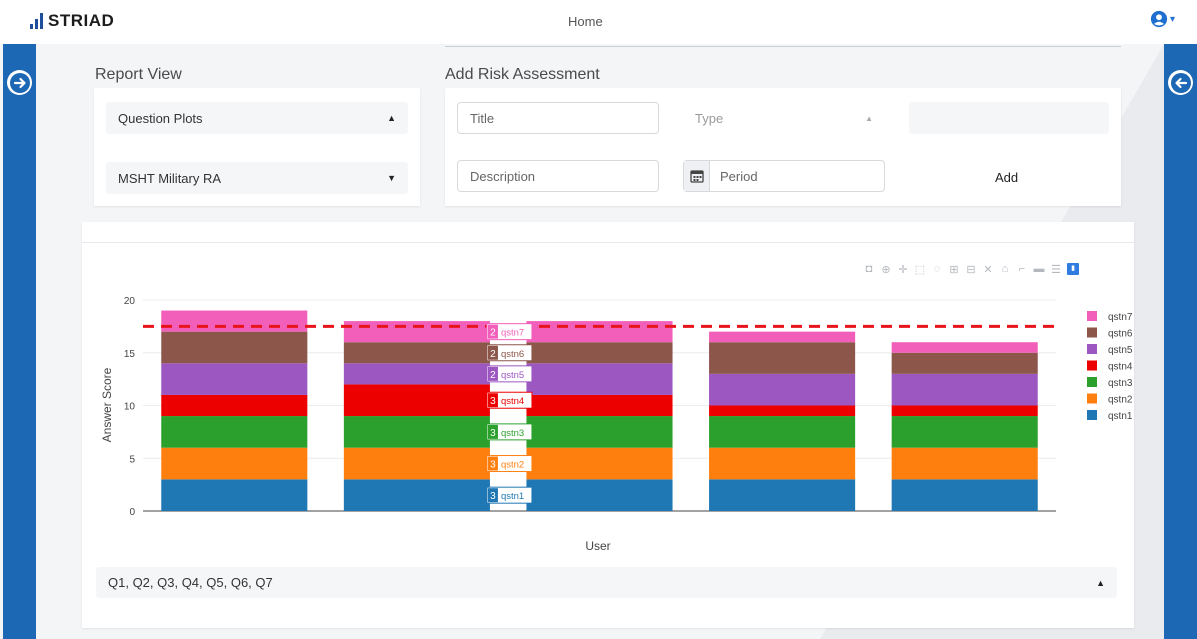 The width and height of the screenshot is (1197, 639). I want to click on type-select: Type ▲, so click(784, 118).